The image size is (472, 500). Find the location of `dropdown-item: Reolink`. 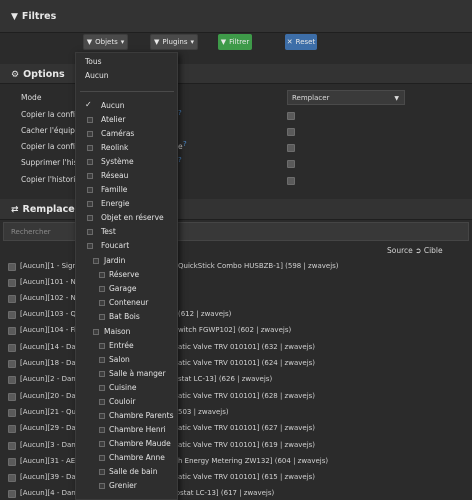

dropdown-item: Reolink is located at coordinates (139, 147).